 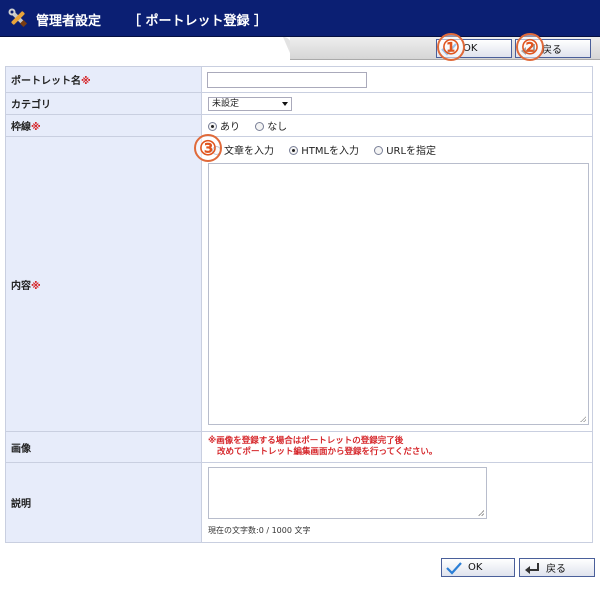 I want to click on badge-2: ②, so click(x=530, y=47).